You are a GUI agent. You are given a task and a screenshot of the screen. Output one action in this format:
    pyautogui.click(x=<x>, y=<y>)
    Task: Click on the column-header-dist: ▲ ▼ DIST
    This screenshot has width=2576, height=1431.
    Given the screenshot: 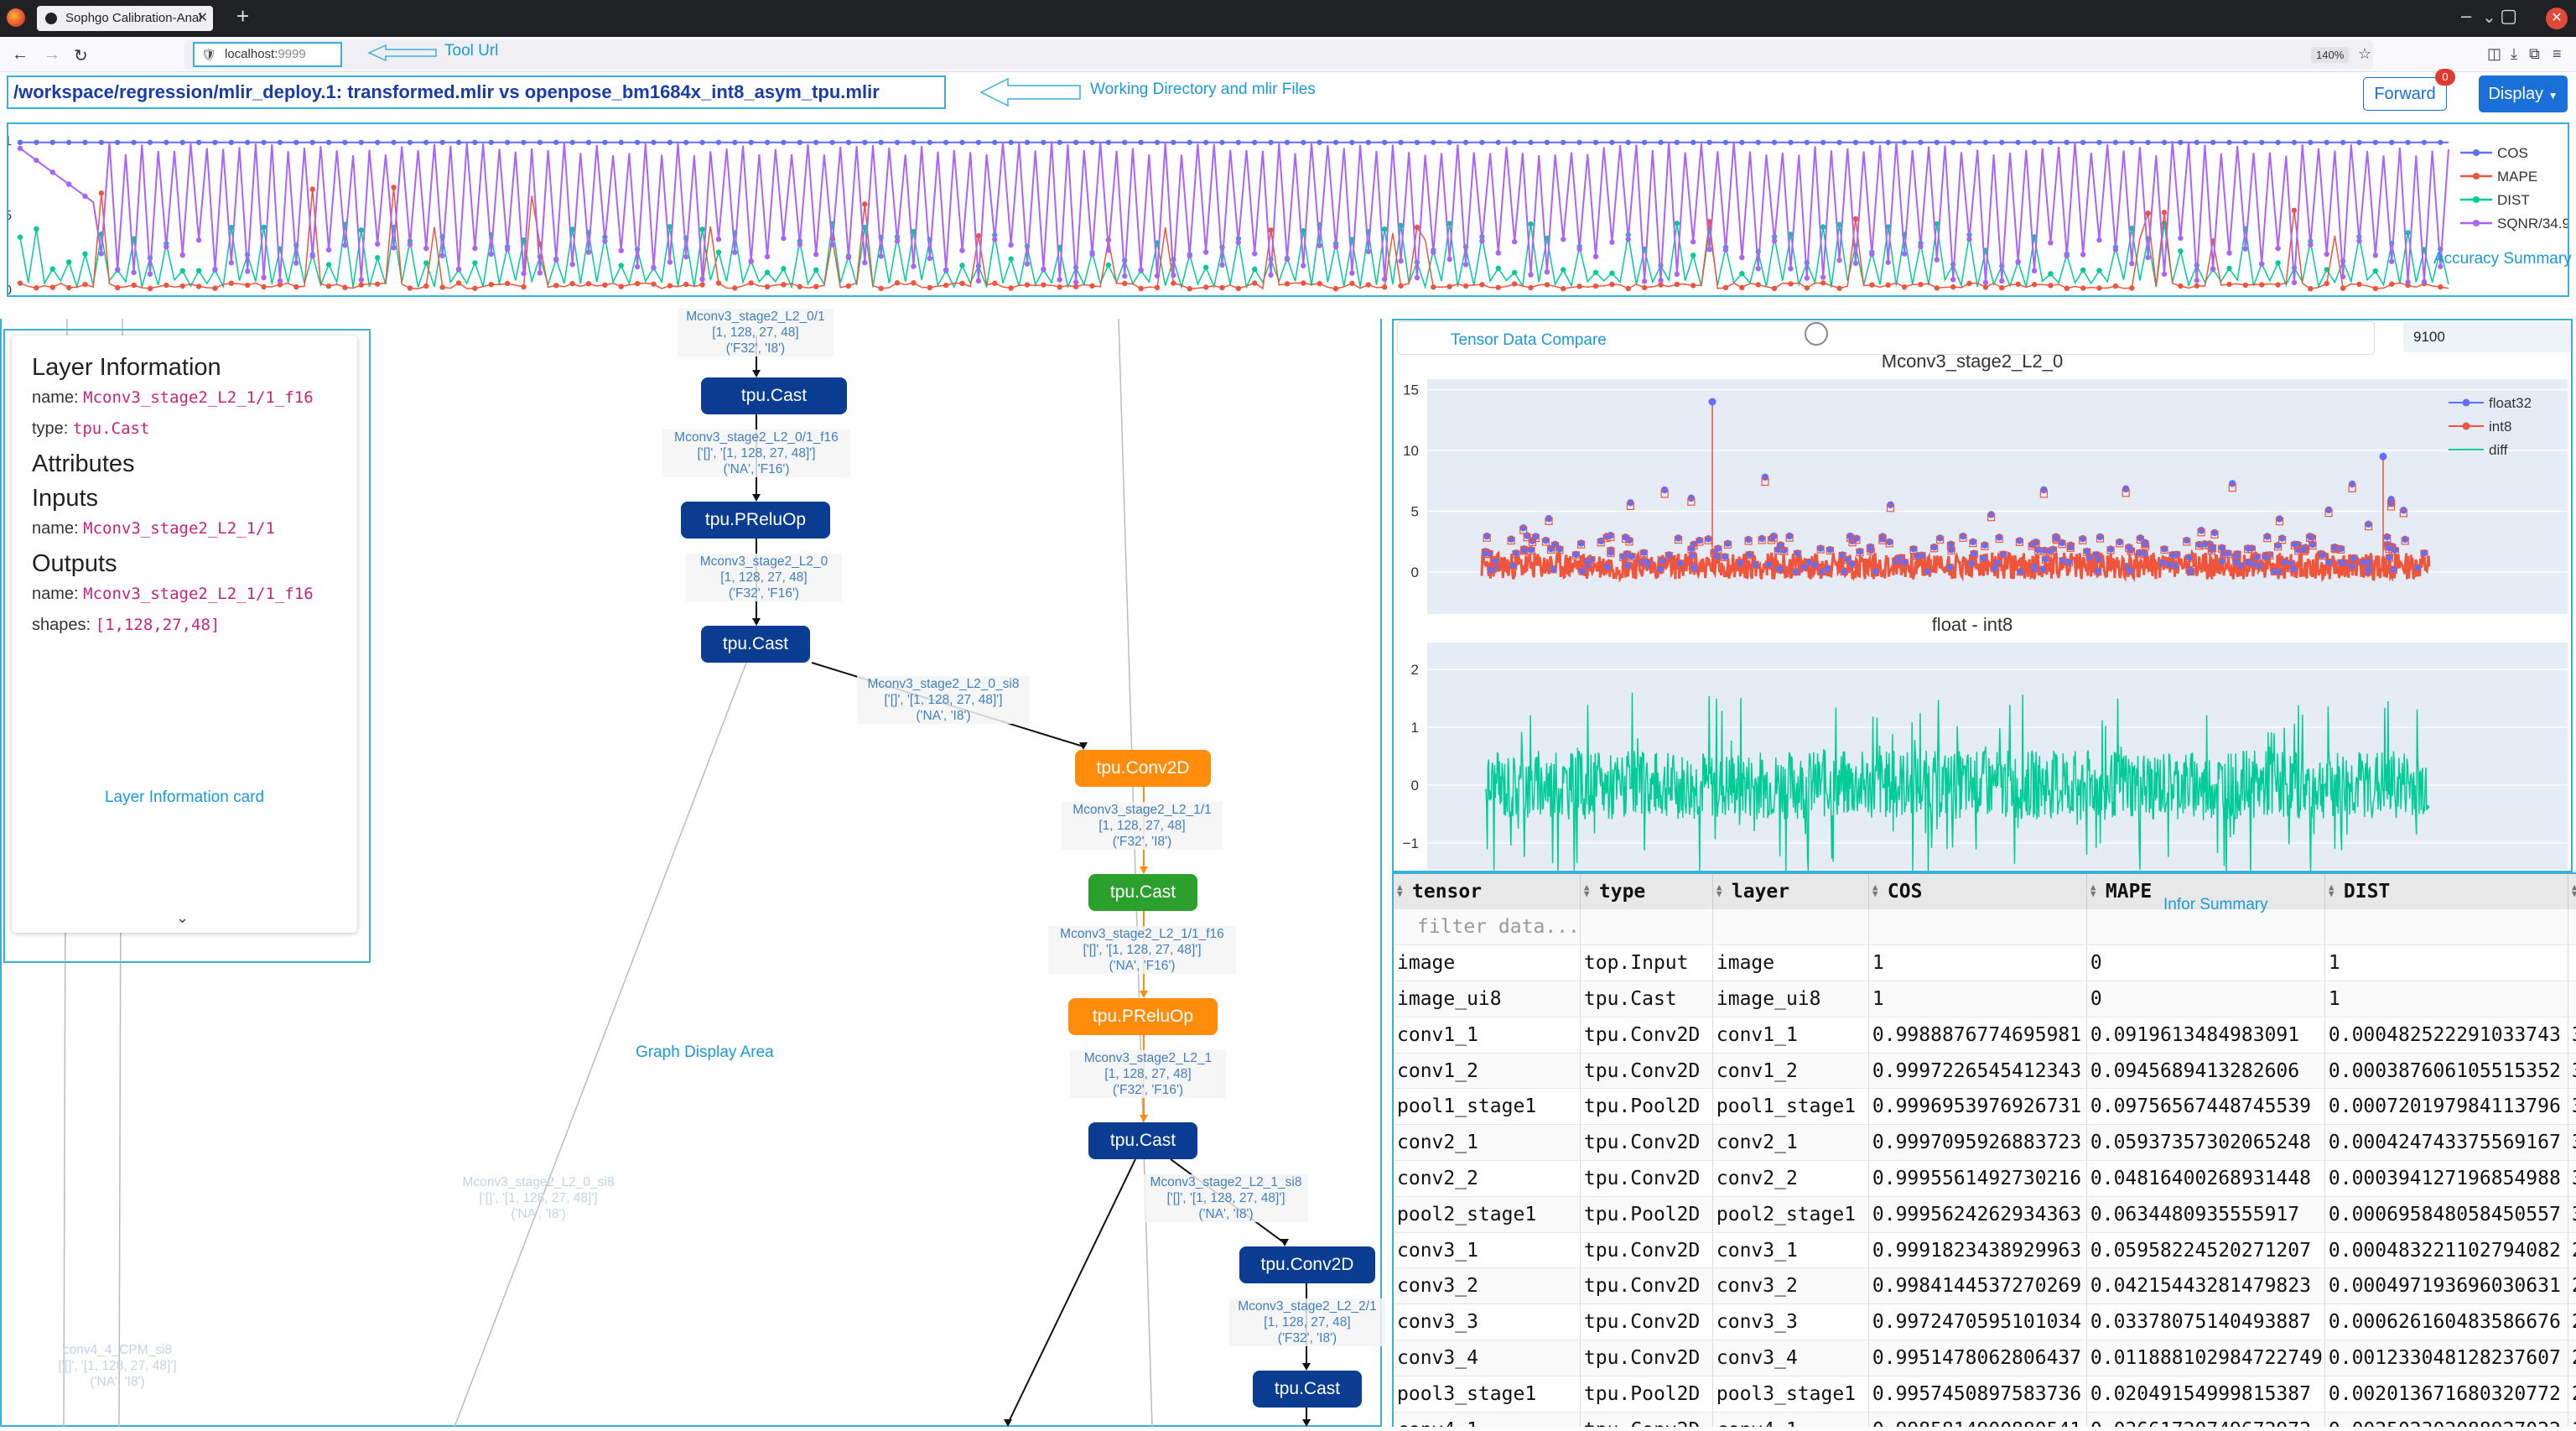 What is the action you would take?
    pyautogui.click(x=2446, y=891)
    